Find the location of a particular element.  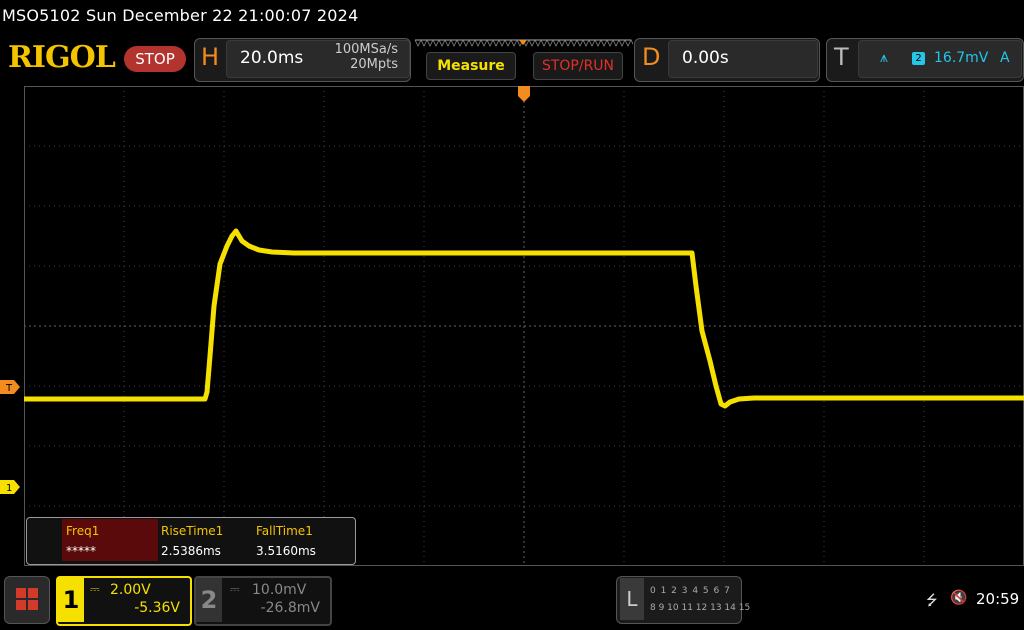

meas-value-freq: ***** is located at coordinates (81, 551).